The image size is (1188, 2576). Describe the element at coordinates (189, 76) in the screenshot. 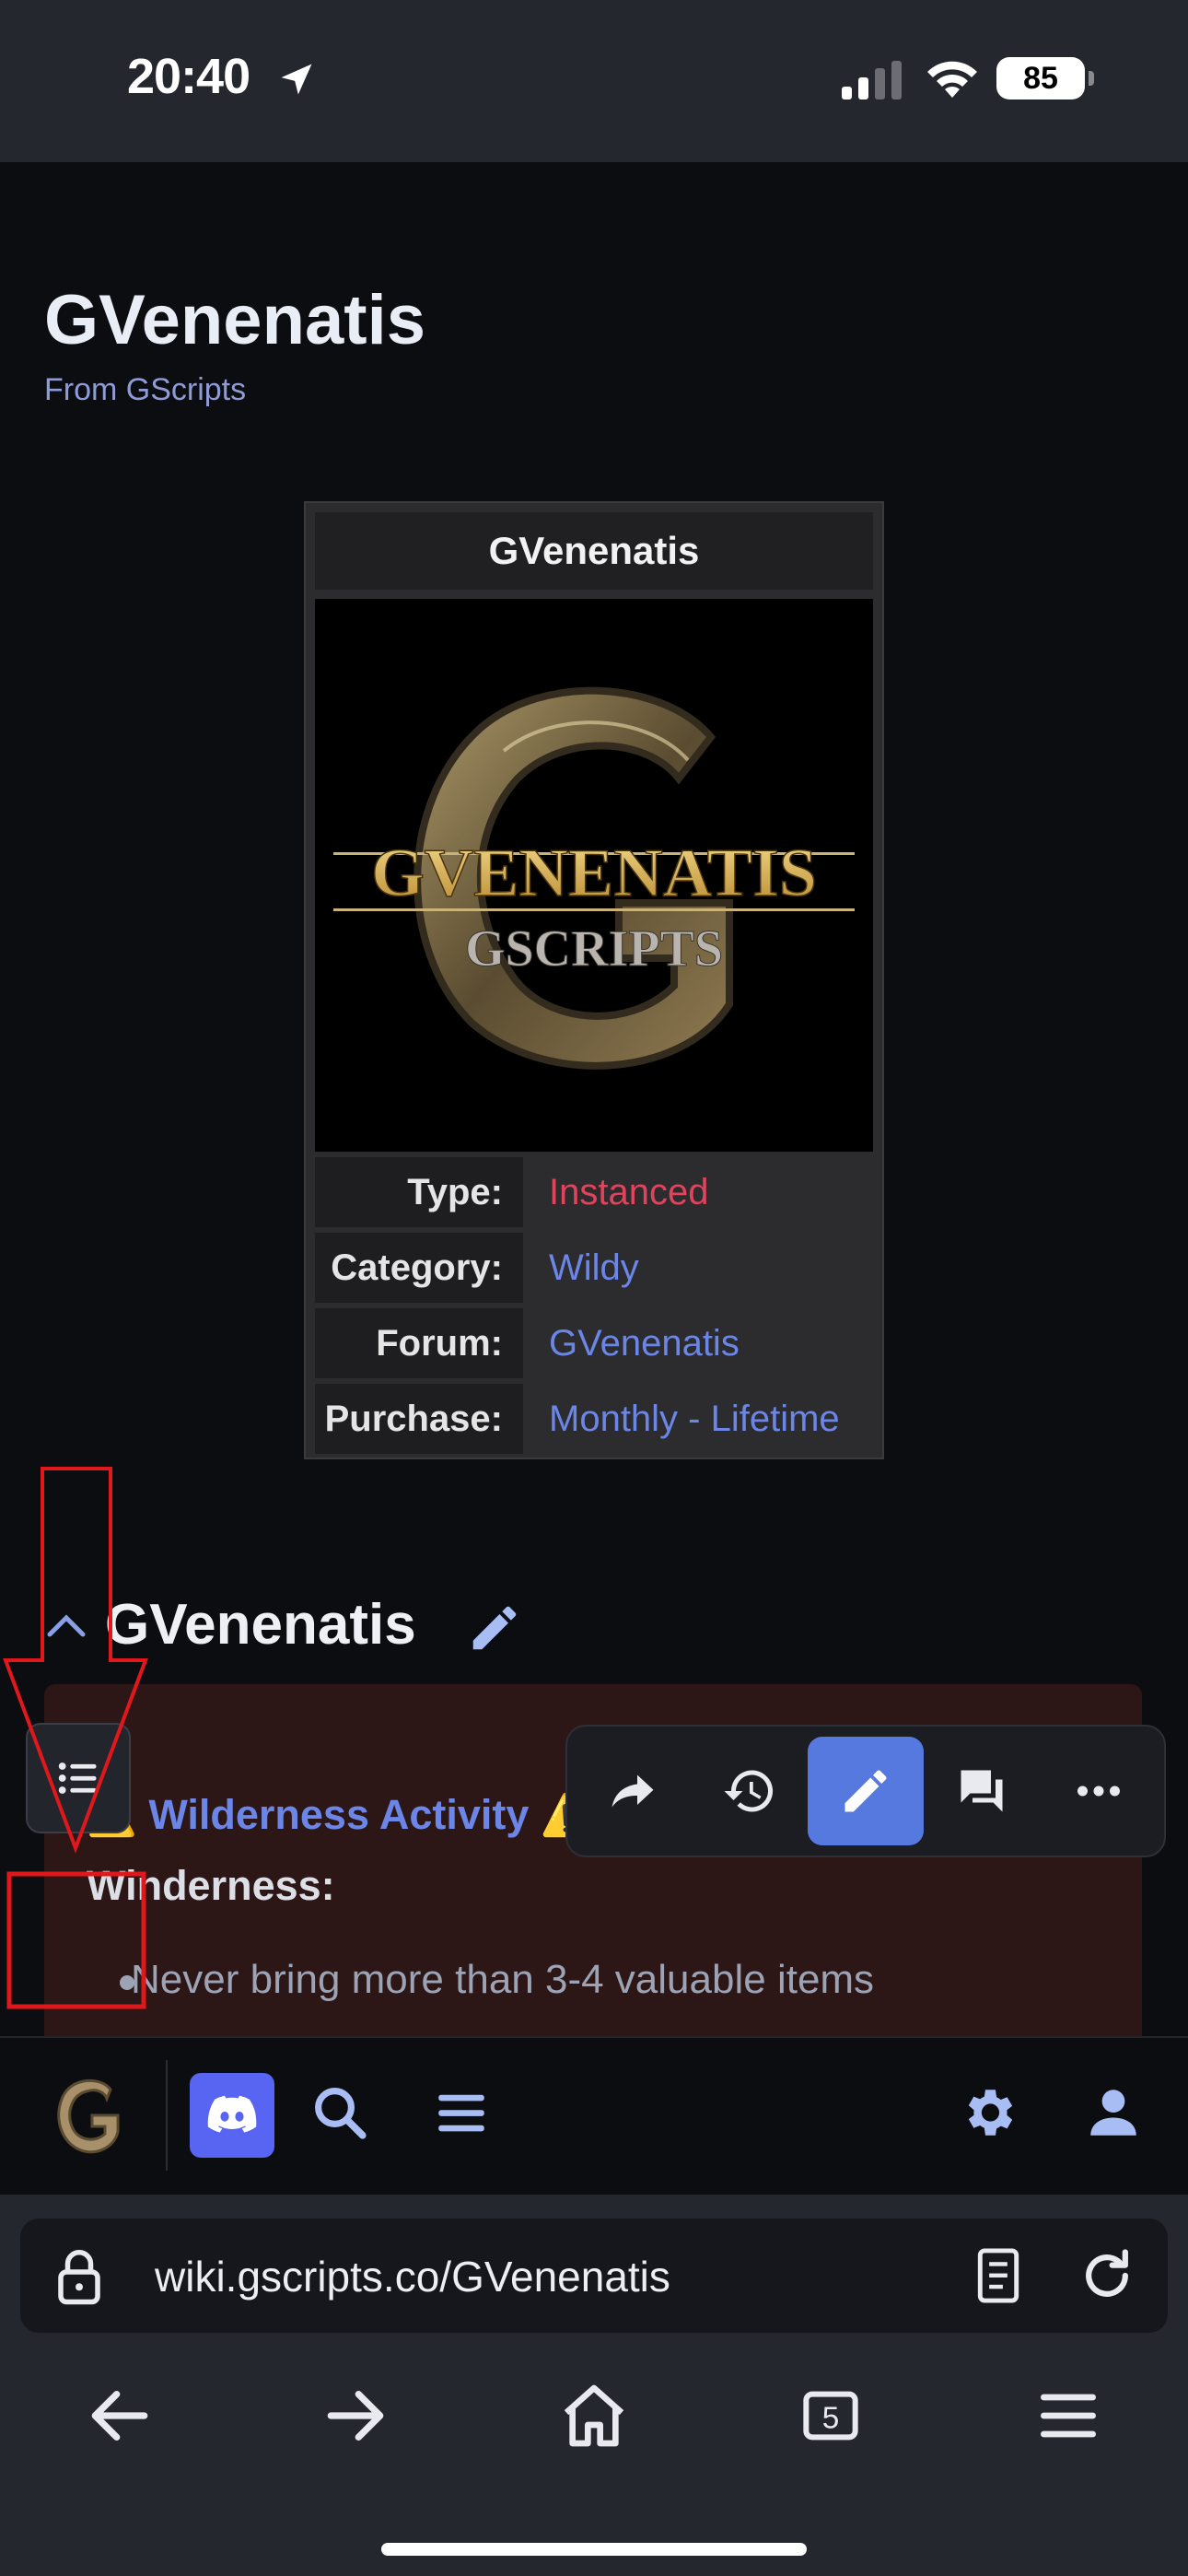

I see `status-time: 20:40` at that location.